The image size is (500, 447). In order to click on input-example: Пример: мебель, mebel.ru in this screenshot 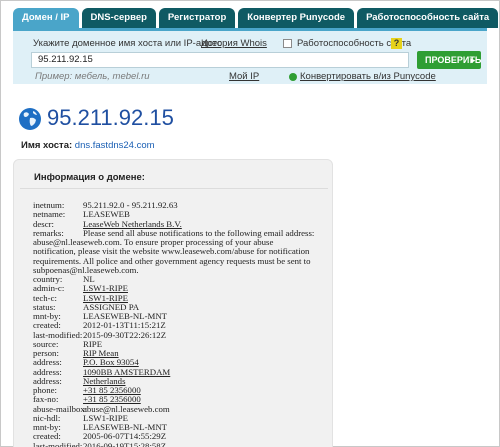, I will do `click(92, 76)`.